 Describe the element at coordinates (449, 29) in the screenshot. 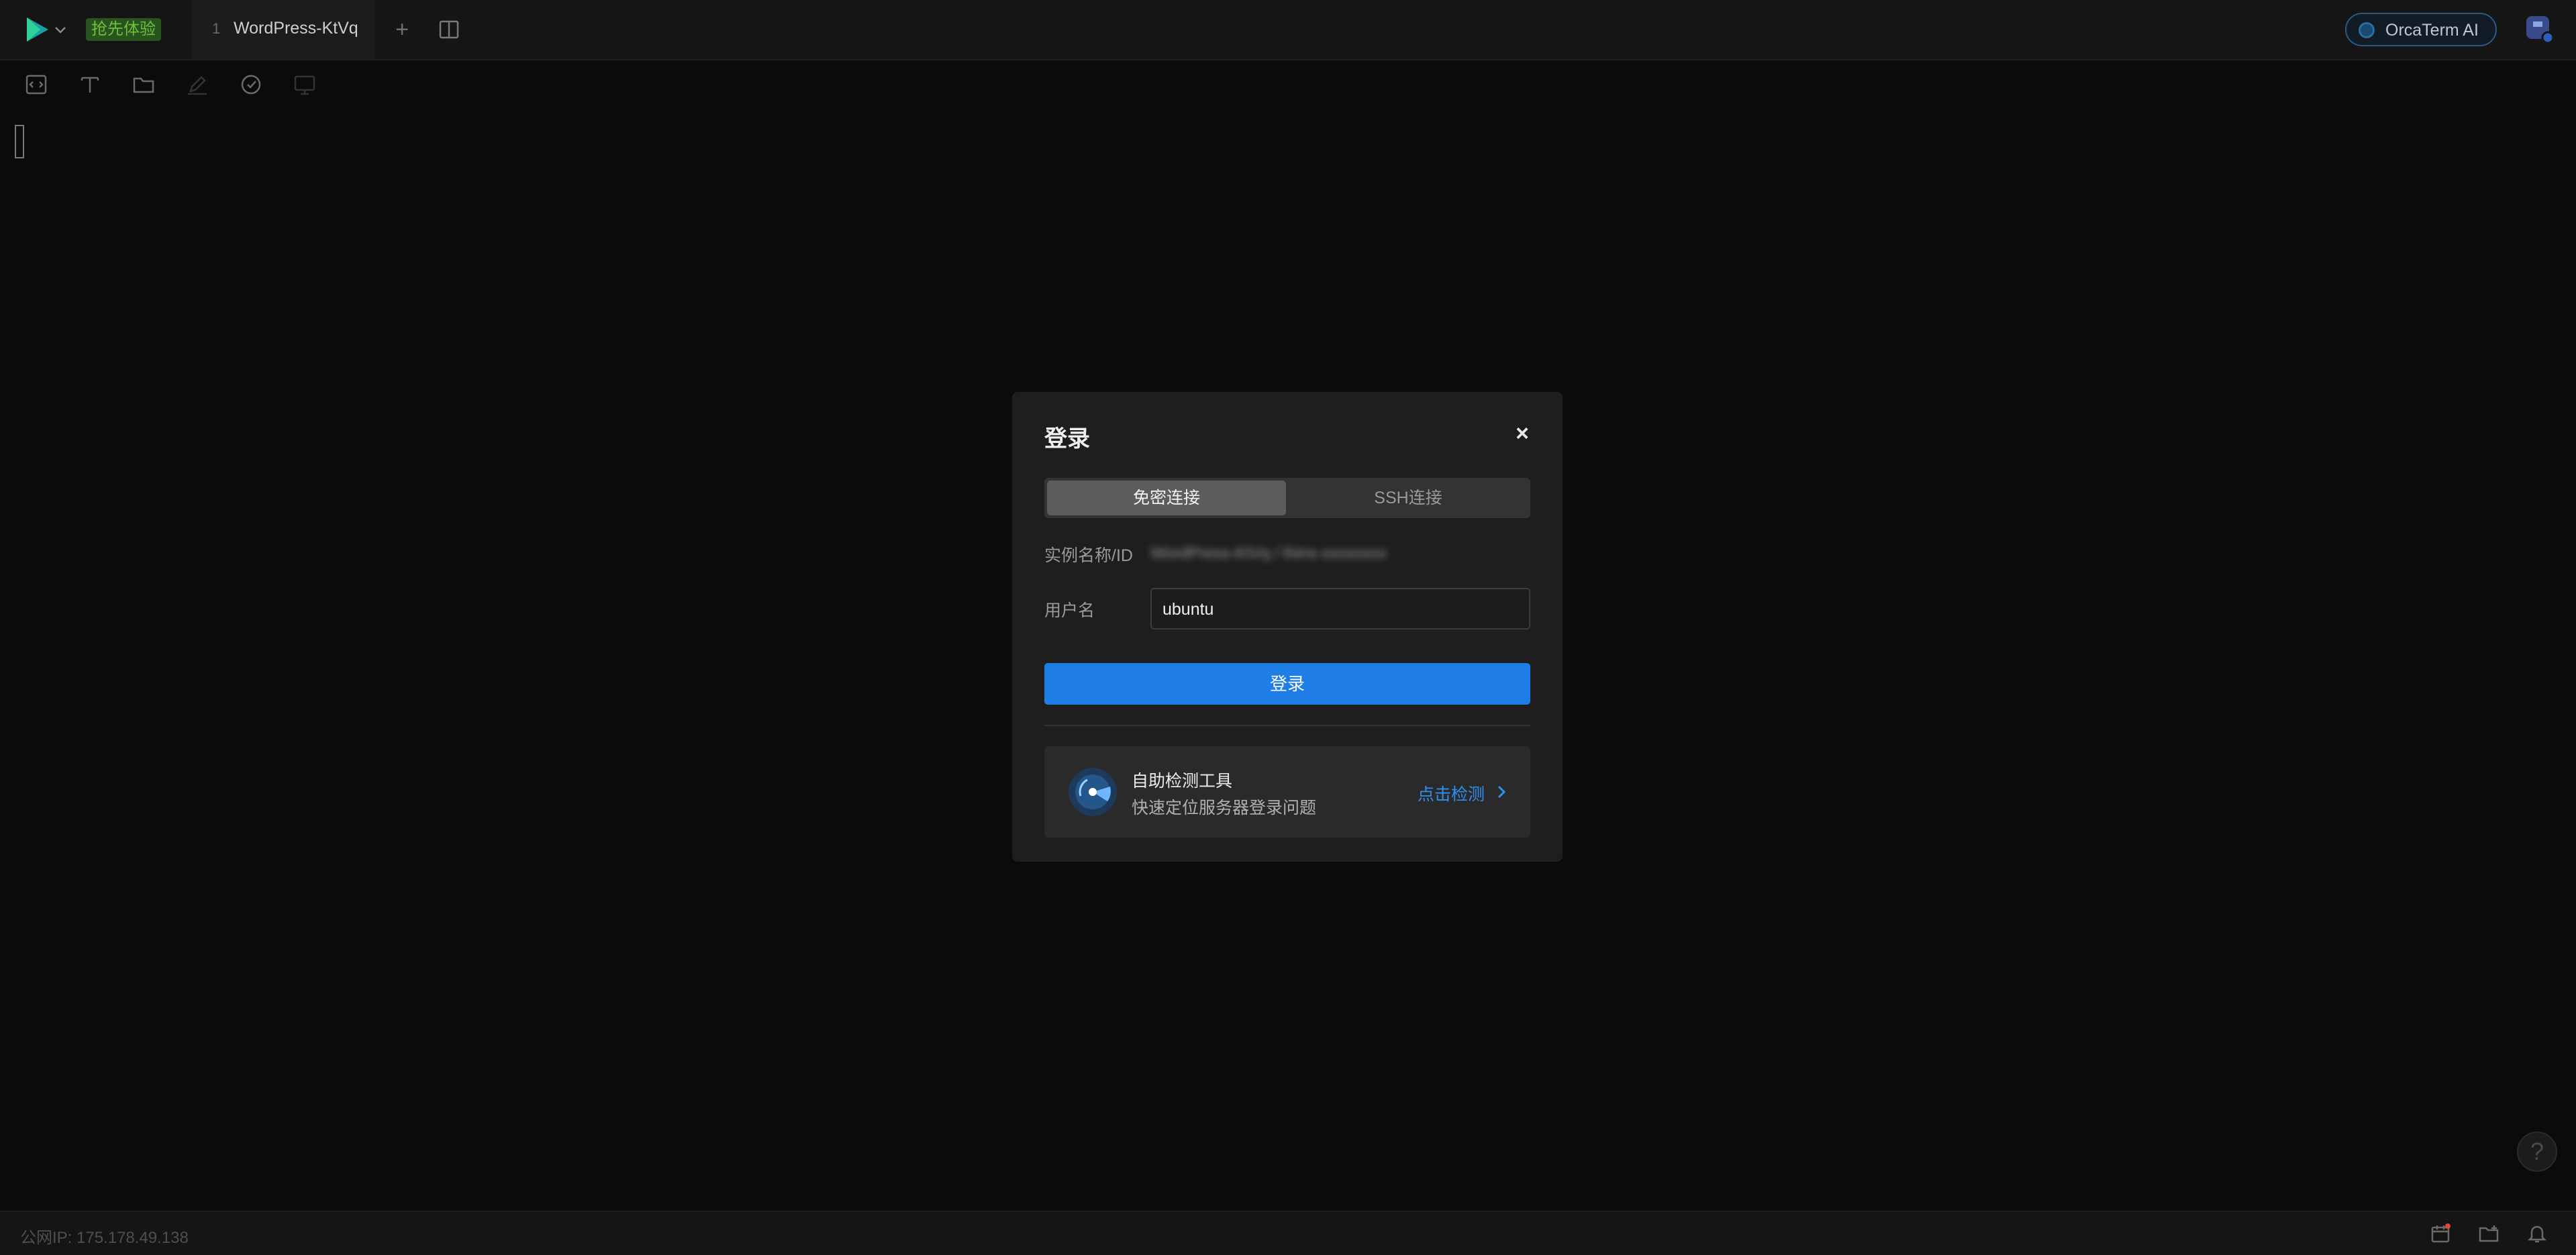

I see `split-view-icon` at that location.